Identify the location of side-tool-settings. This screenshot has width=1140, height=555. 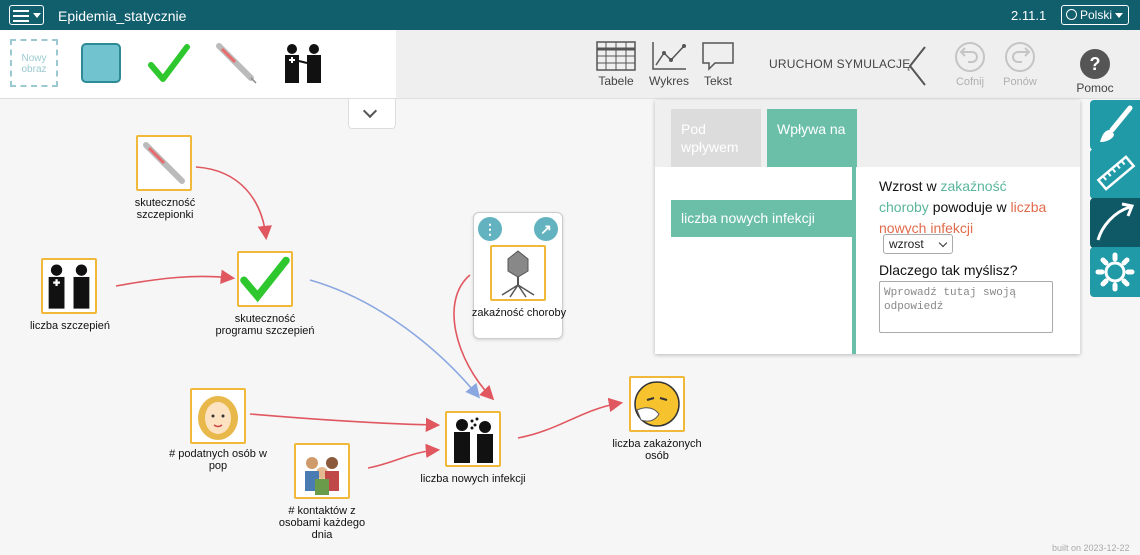
(1115, 272).